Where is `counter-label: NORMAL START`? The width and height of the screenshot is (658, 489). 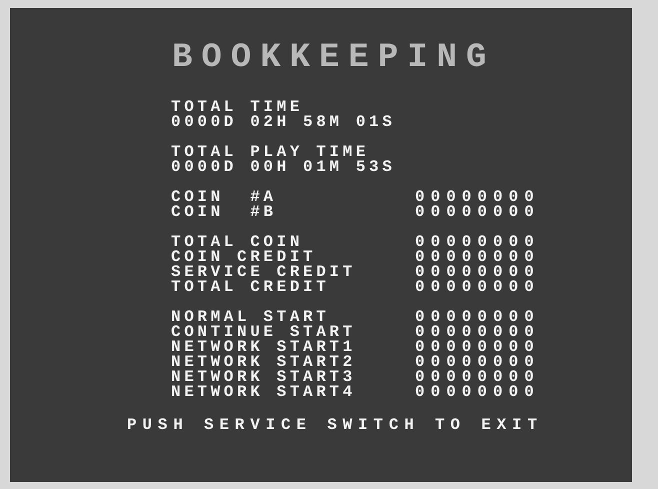 counter-label: NORMAL START is located at coordinates (250, 317).